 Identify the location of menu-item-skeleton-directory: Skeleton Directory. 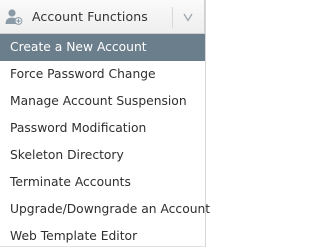
(102, 155).